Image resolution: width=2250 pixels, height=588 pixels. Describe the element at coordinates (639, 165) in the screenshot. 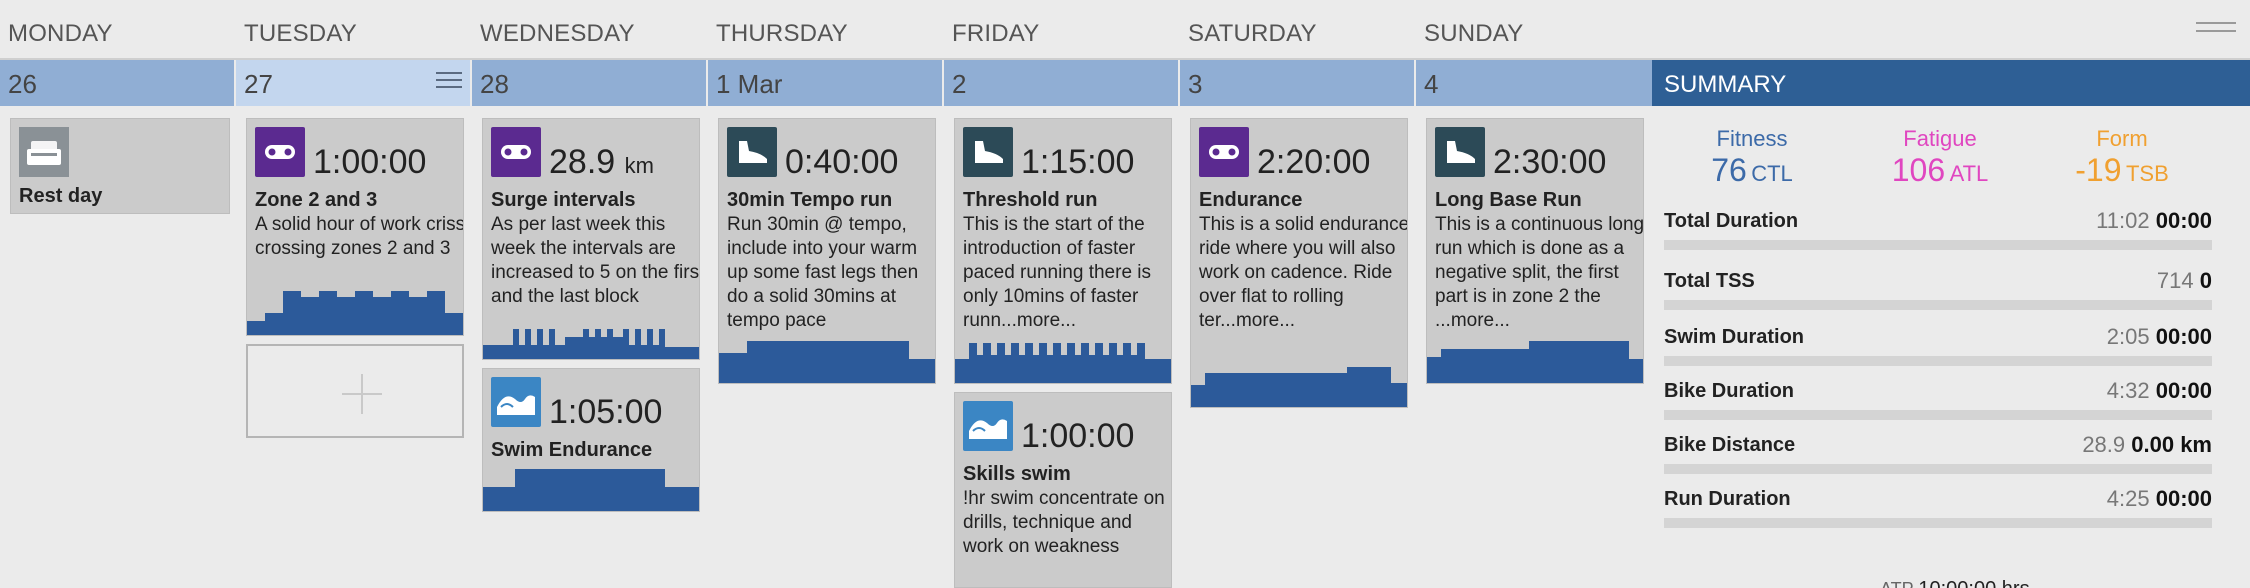

I see `distance-unit: km` at that location.